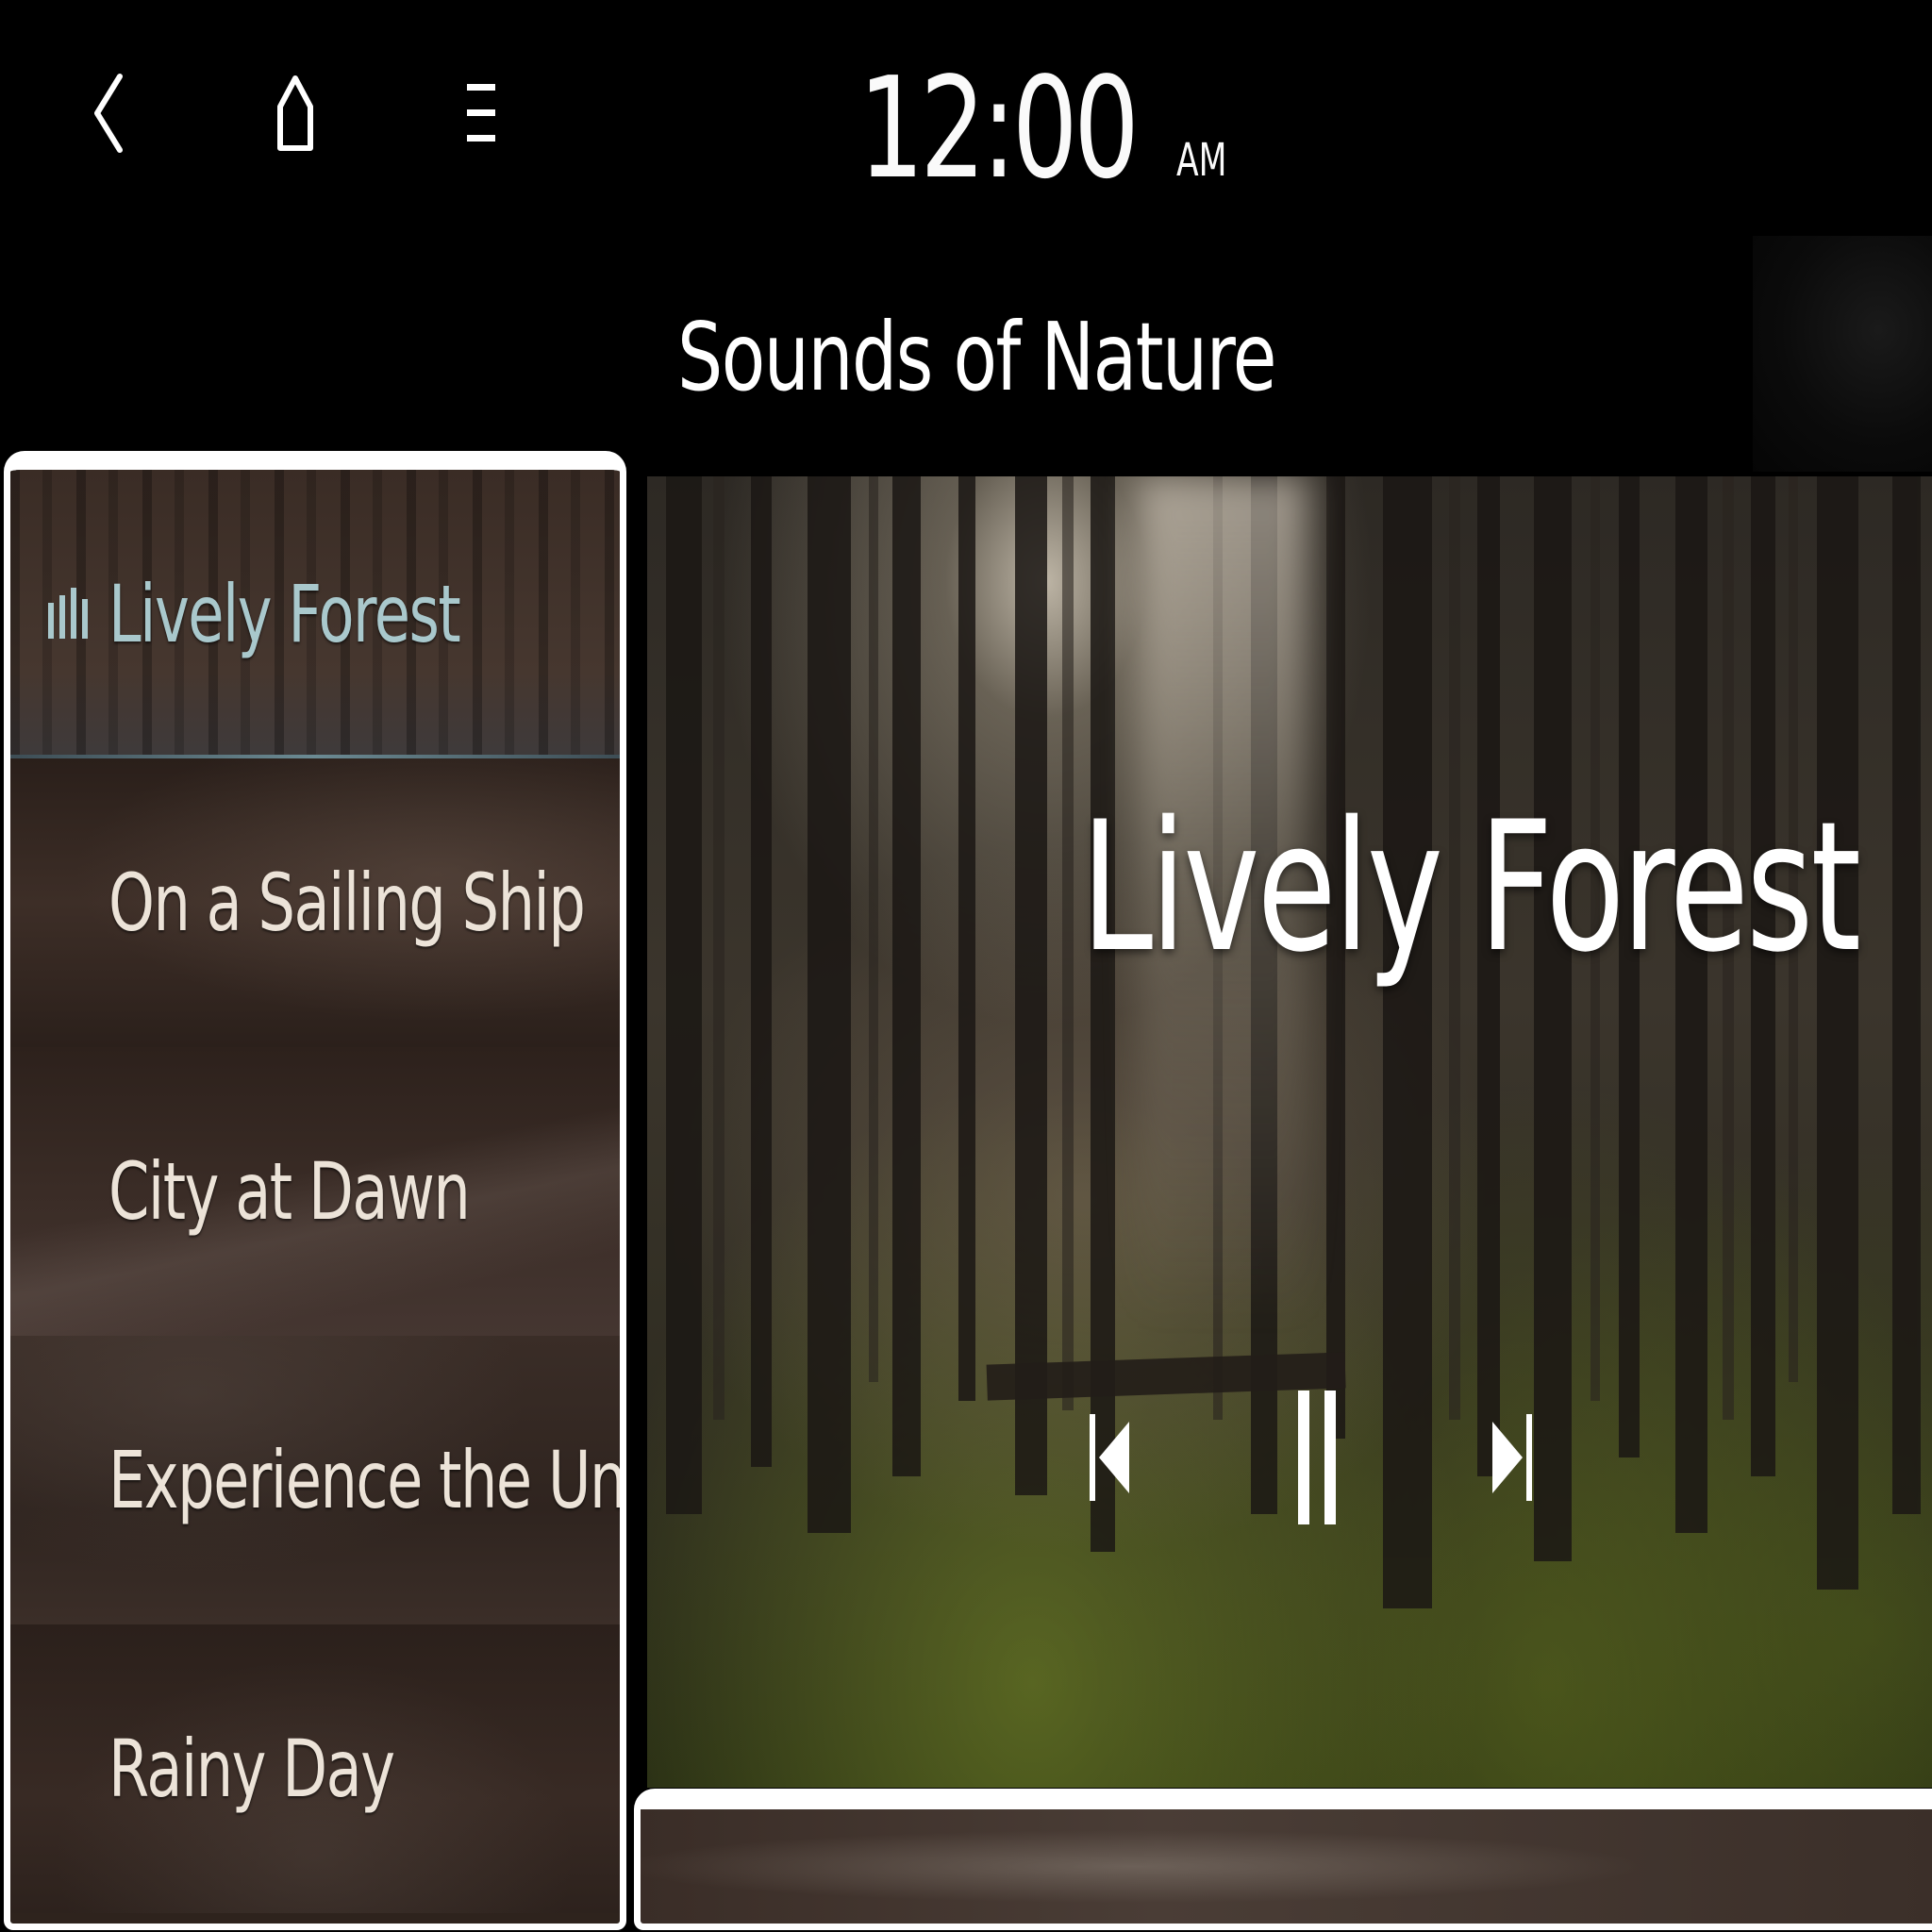  I want to click on next-button, so click(1510, 1457).